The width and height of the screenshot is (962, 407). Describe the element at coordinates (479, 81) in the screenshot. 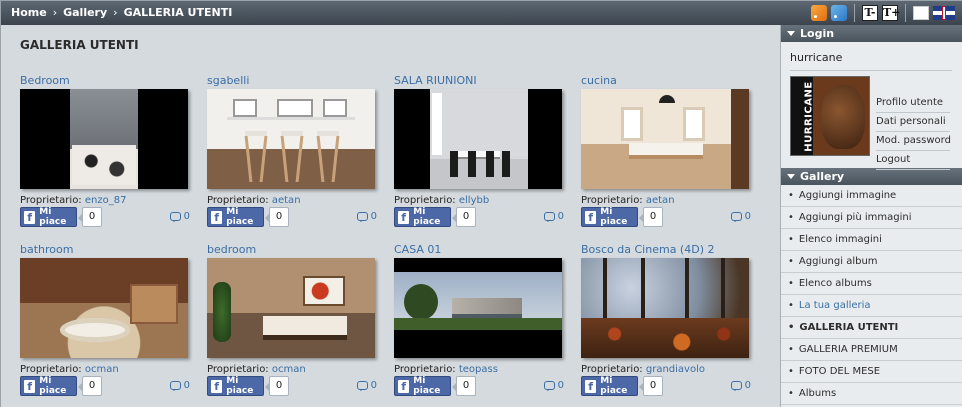

I see `card-title: SALA RIUNIONI` at that location.